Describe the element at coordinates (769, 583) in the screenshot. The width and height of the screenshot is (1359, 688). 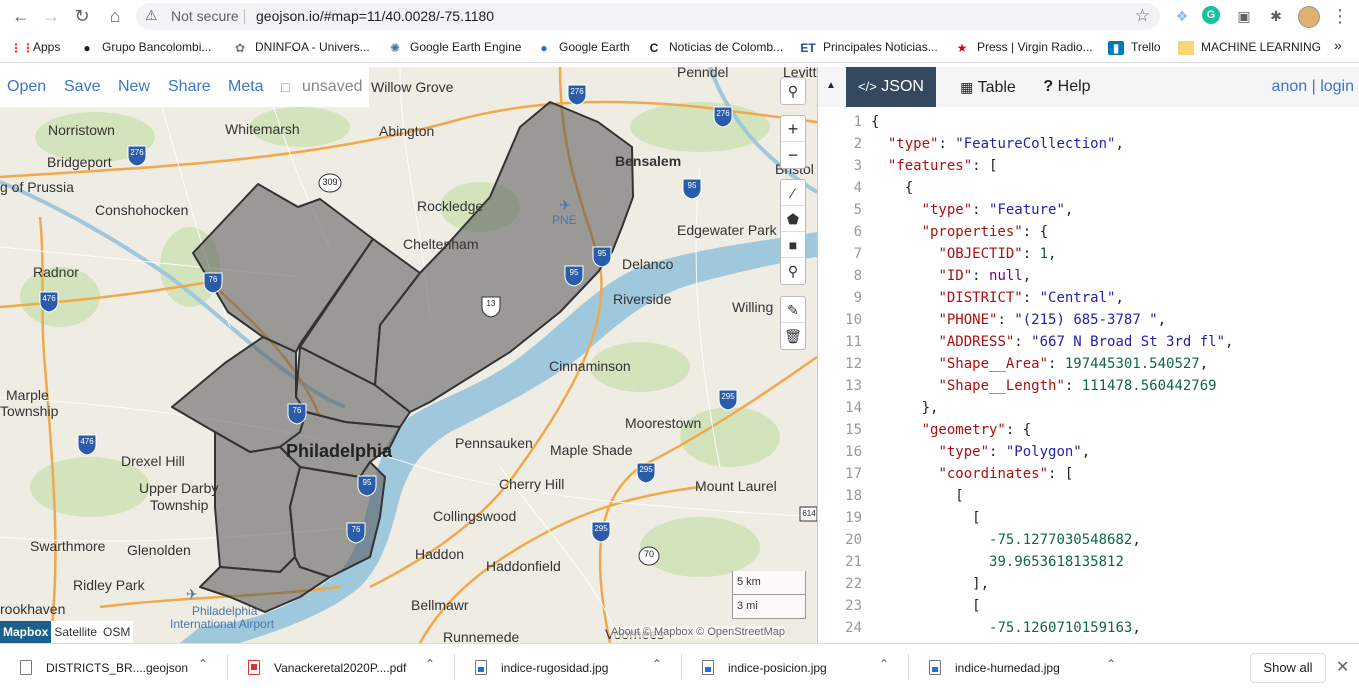
I see `scale-metric: 5 km` at that location.